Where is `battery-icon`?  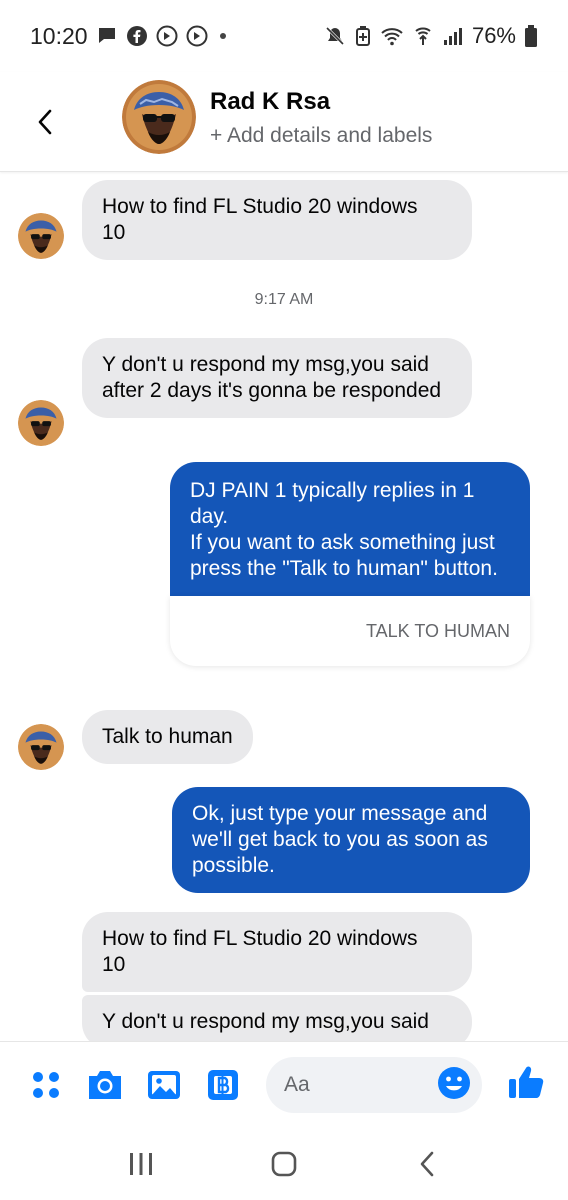 battery-icon is located at coordinates (531, 36).